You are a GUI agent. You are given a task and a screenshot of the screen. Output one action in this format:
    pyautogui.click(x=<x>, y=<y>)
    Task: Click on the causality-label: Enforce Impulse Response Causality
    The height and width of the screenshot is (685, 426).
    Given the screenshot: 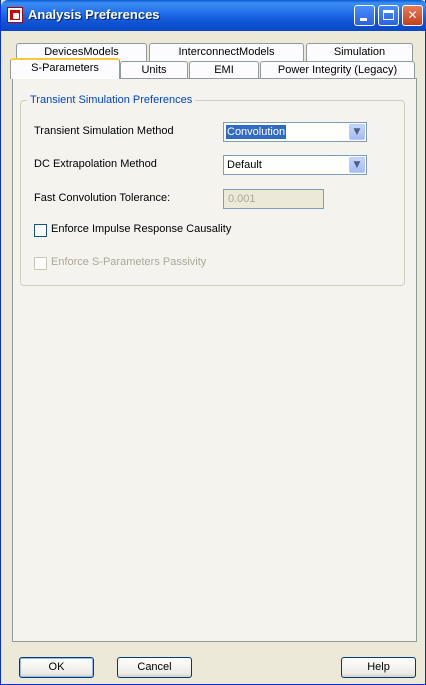 What is the action you would take?
    pyautogui.click(x=141, y=229)
    